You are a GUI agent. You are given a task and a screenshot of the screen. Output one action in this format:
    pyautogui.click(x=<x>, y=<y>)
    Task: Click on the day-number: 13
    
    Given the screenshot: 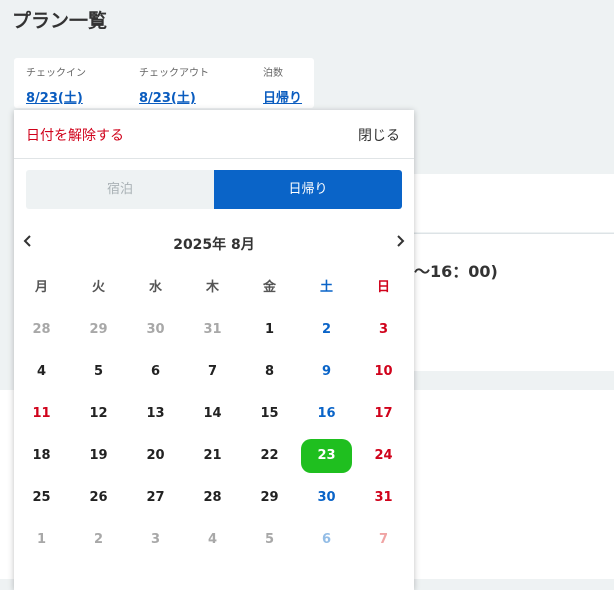 What is the action you would take?
    pyautogui.click(x=155, y=413)
    